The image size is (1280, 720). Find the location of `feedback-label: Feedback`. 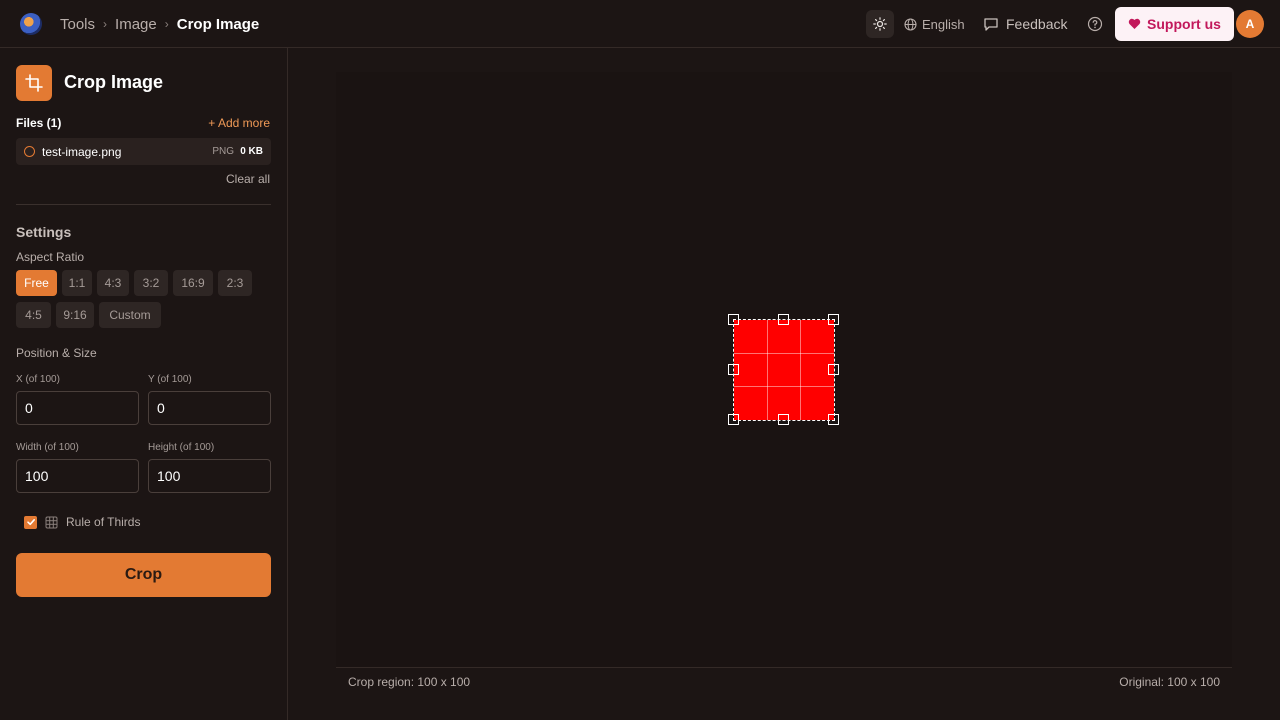

feedback-label: Feedback is located at coordinates (1037, 24).